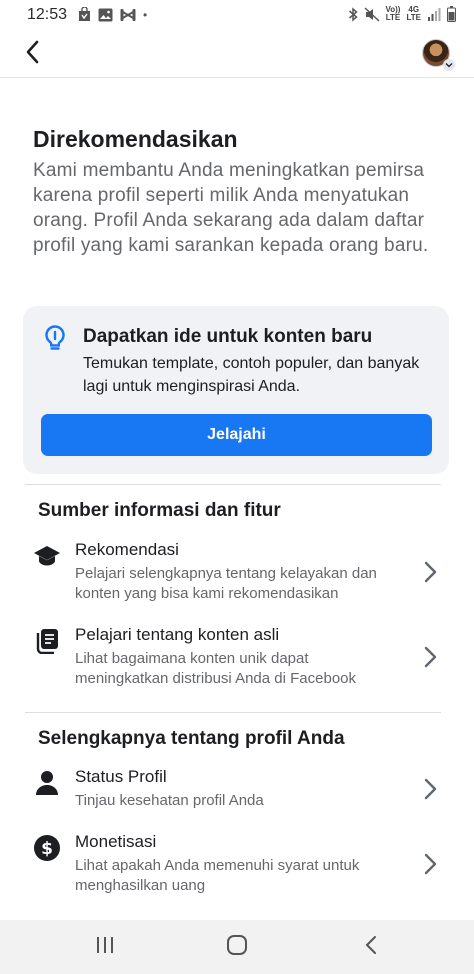 The width and height of the screenshot is (474, 974). I want to click on person-icon, so click(47, 783).